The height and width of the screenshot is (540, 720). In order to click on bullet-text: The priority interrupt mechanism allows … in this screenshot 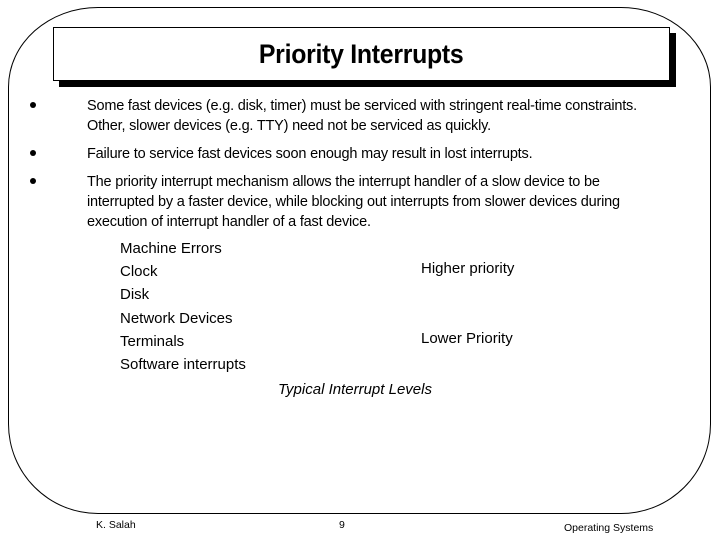, I will do `click(353, 202)`.